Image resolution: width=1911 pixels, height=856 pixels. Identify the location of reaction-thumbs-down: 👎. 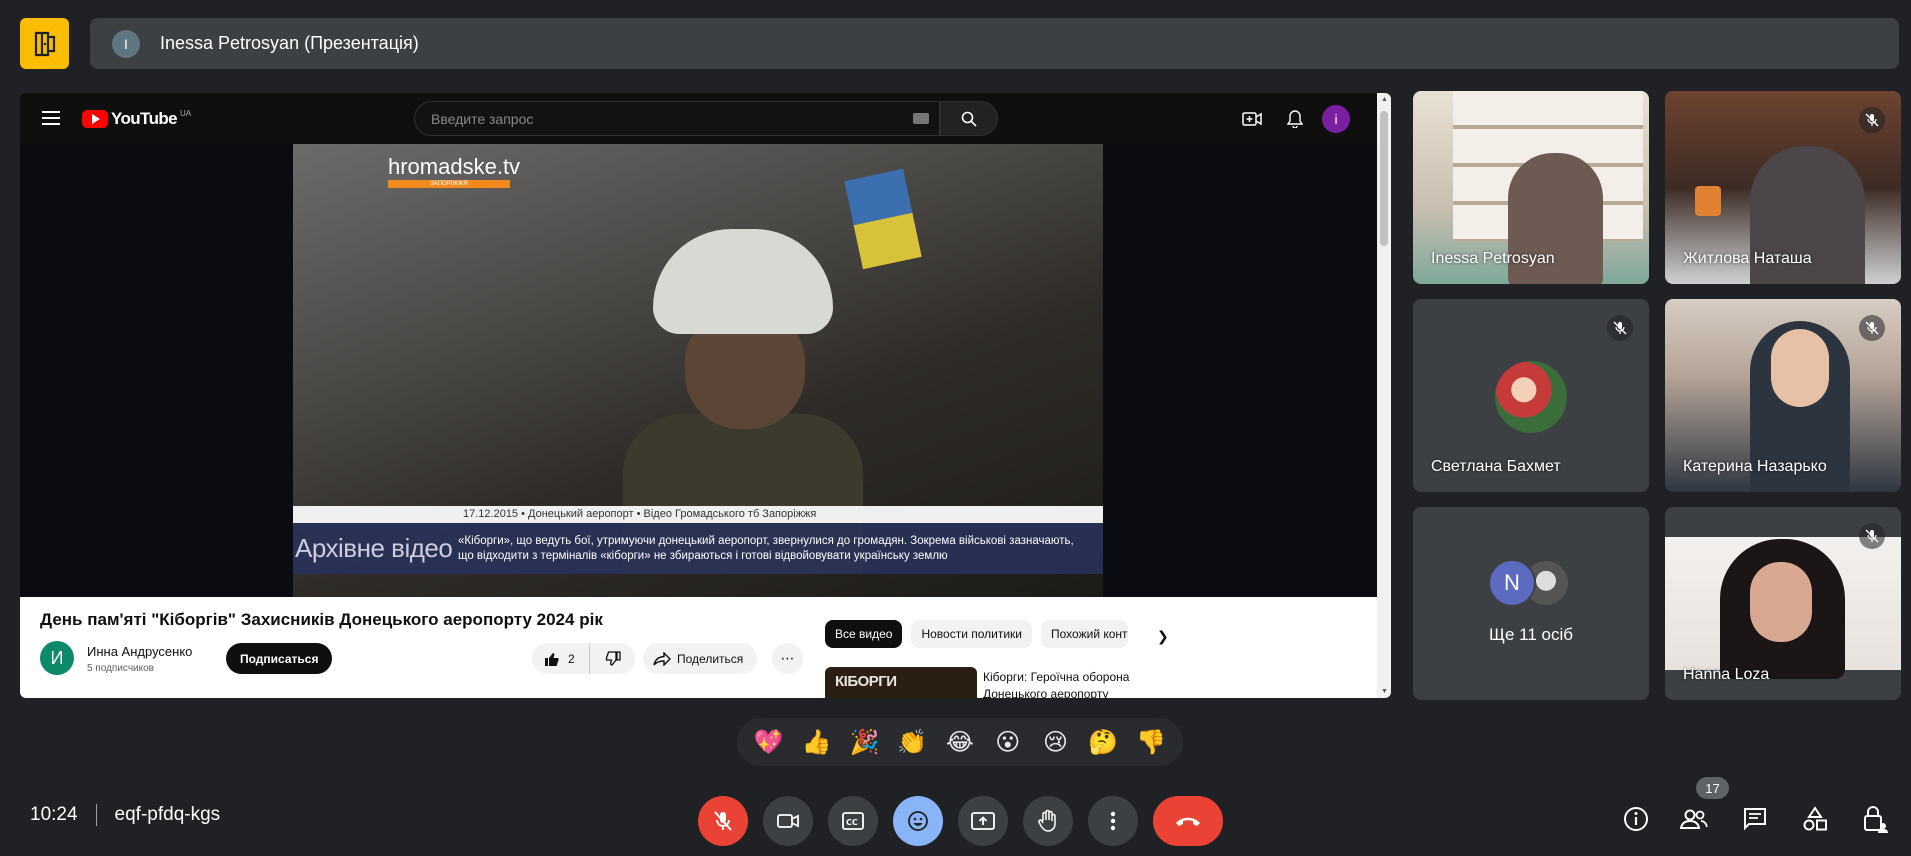
(1151, 742).